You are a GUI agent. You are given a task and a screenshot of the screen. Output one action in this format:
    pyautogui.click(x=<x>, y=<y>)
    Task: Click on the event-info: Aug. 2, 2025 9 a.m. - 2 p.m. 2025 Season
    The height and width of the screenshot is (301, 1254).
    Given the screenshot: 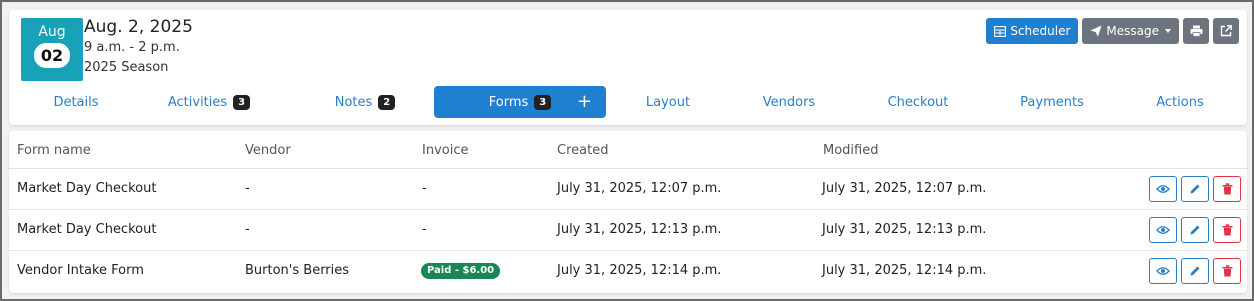 What is the action you would take?
    pyautogui.click(x=138, y=47)
    